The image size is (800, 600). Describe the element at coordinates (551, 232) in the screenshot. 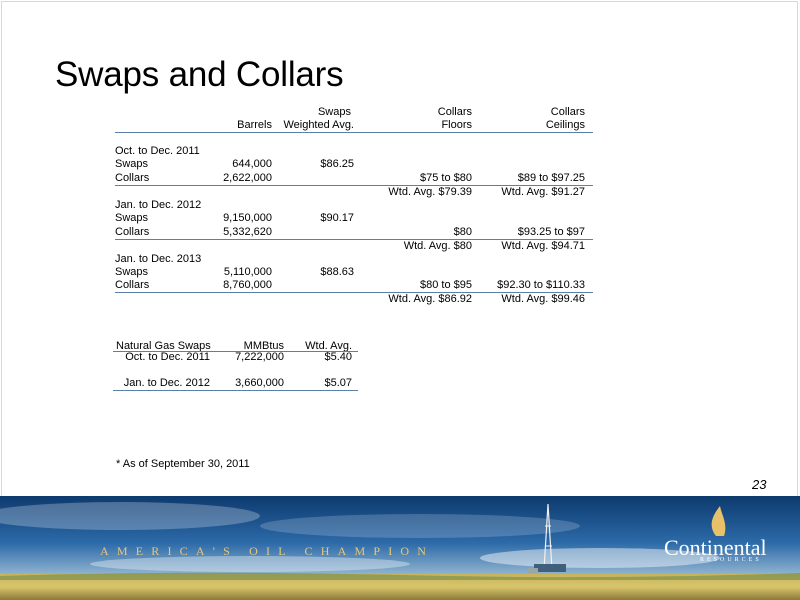

I see `collars-ceiling: $93.25 to $97` at that location.